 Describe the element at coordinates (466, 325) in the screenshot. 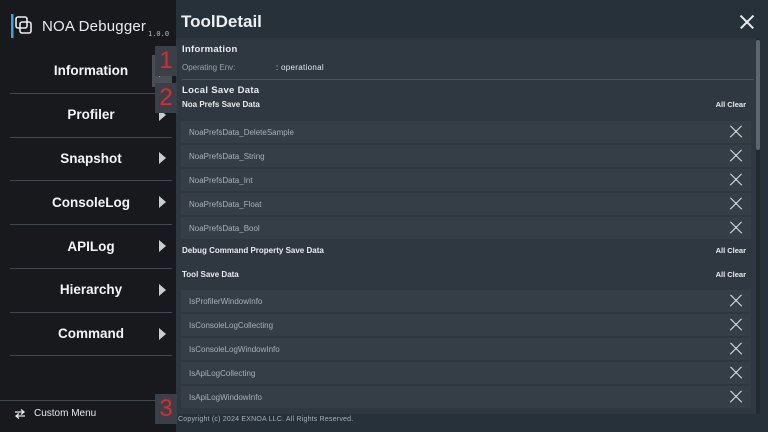

I see `list-item: IsConsoleLogCollecting` at that location.